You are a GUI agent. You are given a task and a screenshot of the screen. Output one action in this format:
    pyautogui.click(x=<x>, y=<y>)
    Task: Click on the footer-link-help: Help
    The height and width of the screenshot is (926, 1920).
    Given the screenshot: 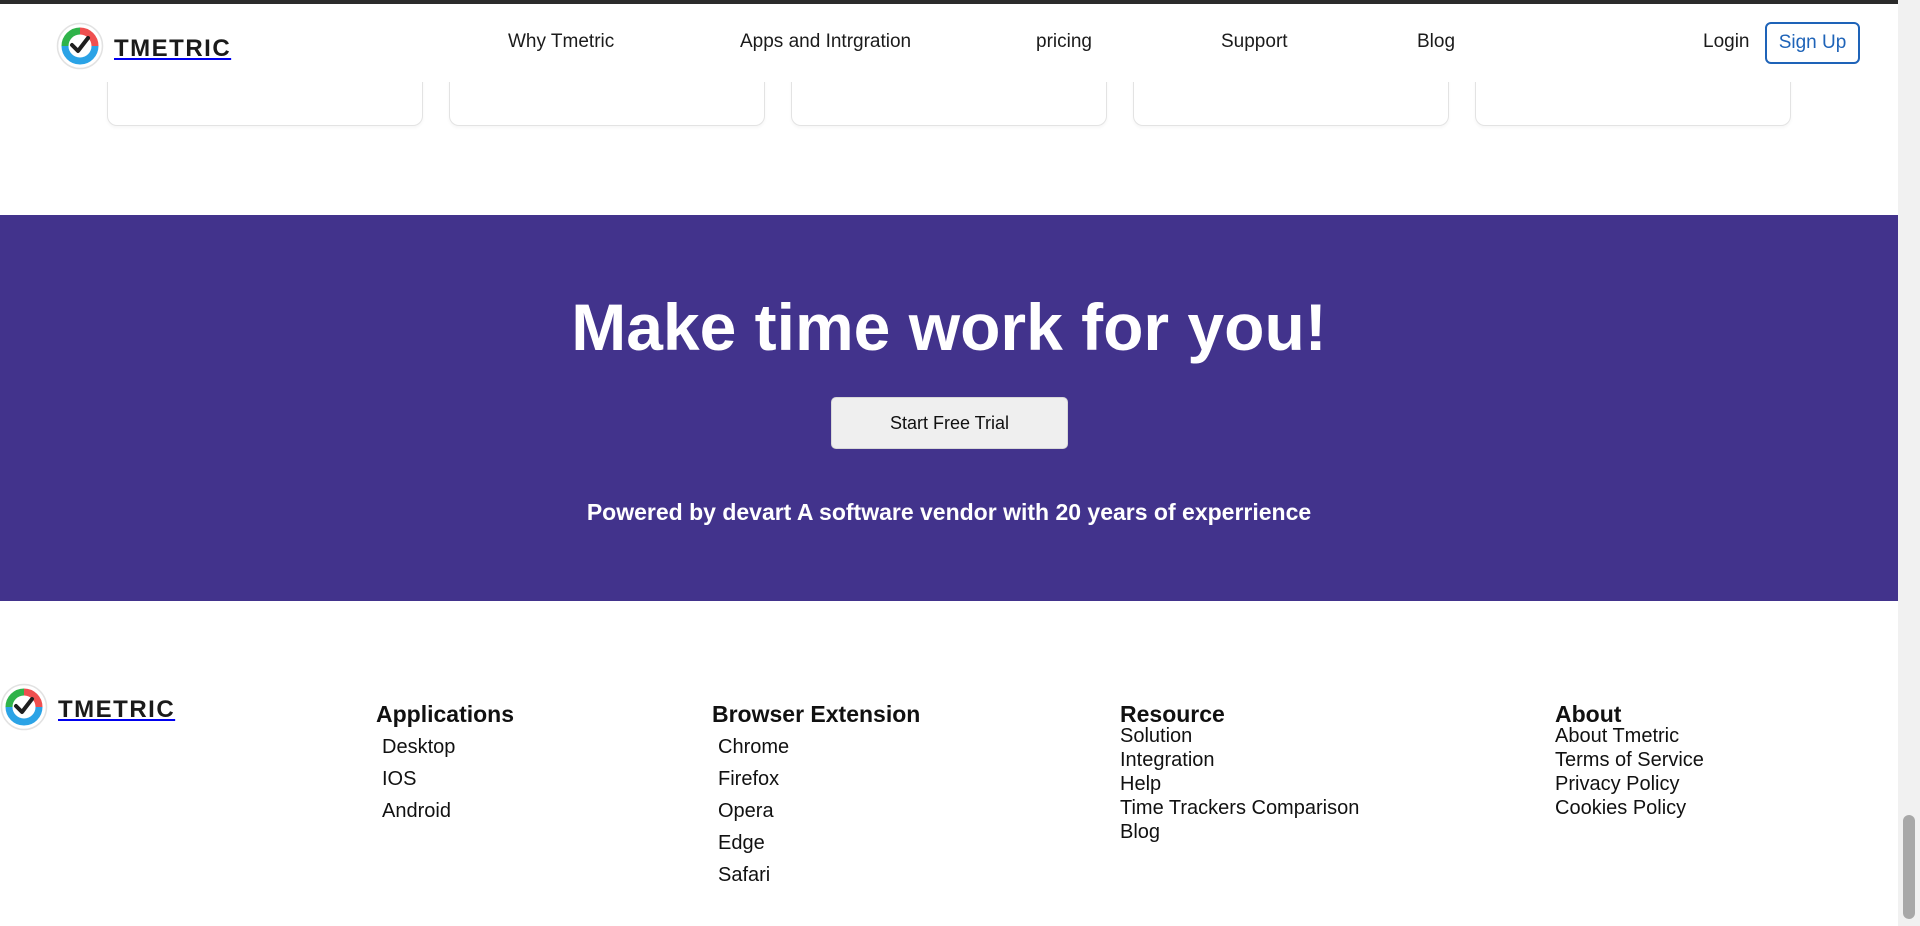 What is the action you would take?
    pyautogui.click(x=1140, y=784)
    